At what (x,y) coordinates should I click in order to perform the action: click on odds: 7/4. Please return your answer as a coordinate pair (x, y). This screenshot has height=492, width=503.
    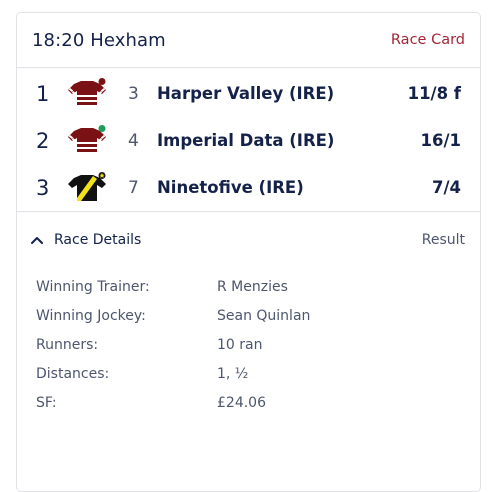
    Looking at the image, I should click on (446, 187).